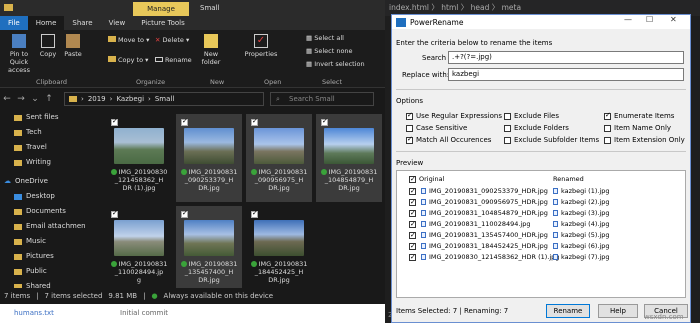 The height and width of the screenshot is (323, 700). What do you see at coordinates (454, 115) in the screenshot?
I see `option-use-regex: Use Regular Expressions` at bounding box center [454, 115].